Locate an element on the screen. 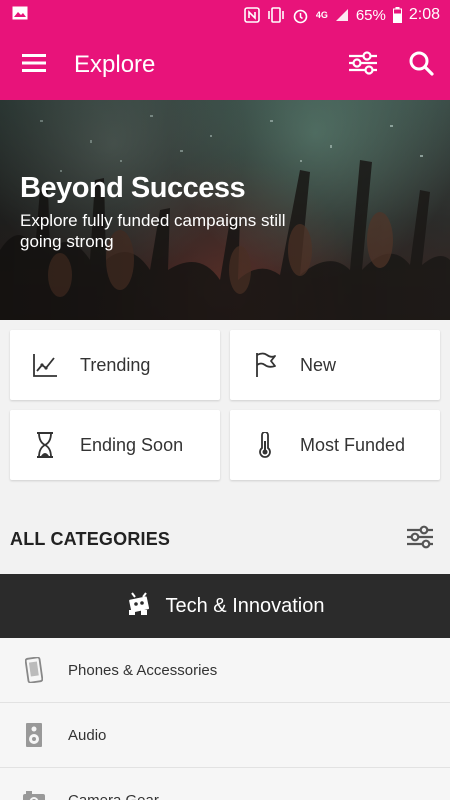 Image resolution: width=450 pixels, height=800 pixels. tile-new-label: New is located at coordinates (318, 364).